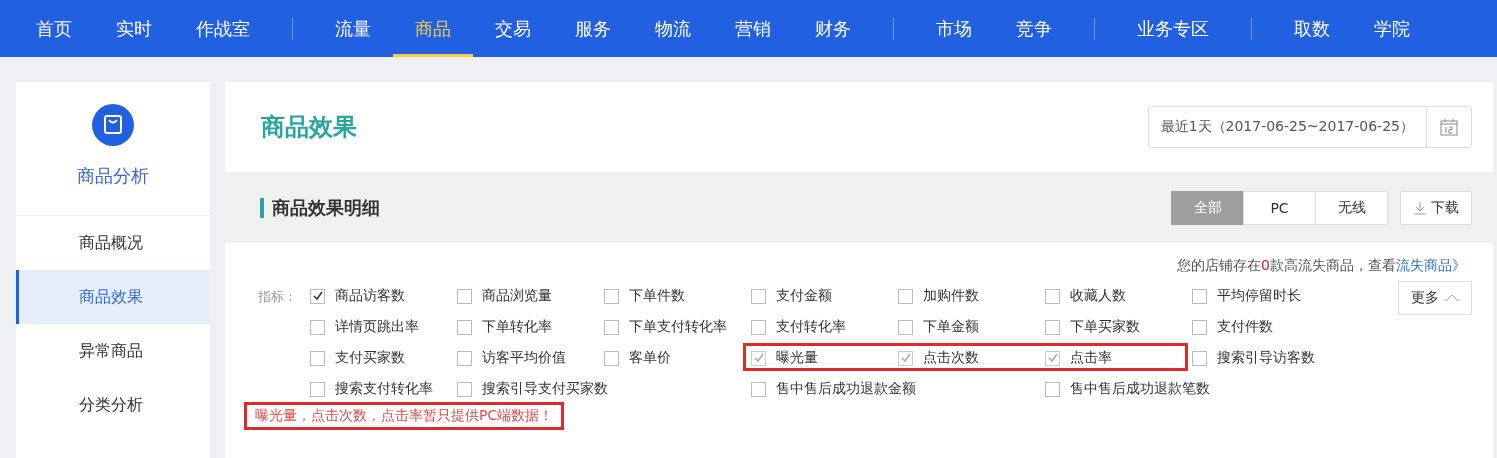  What do you see at coordinates (278, 297) in the screenshot?
I see `metrics-label: 指标：` at bounding box center [278, 297].